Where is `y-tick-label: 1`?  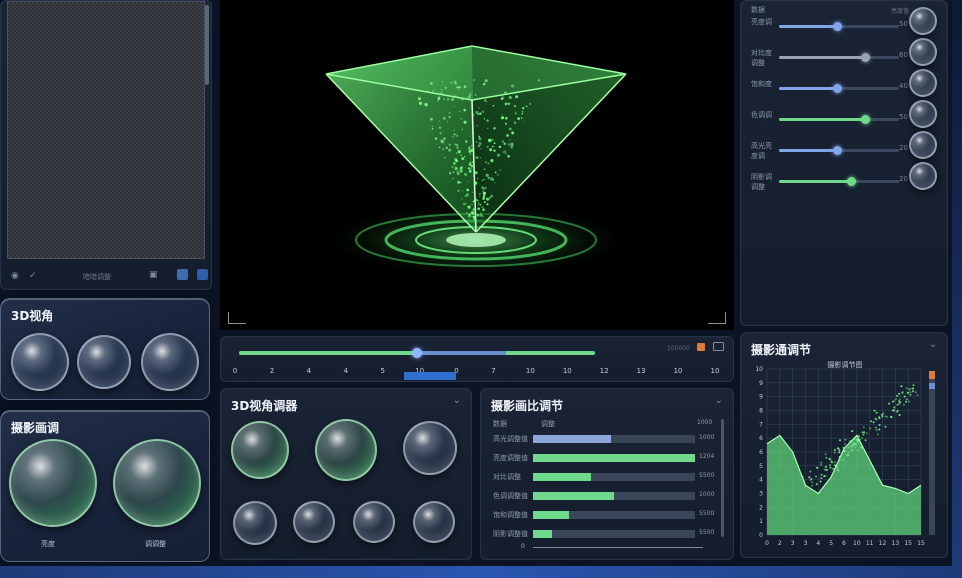 y-tick-label: 1 is located at coordinates (761, 521).